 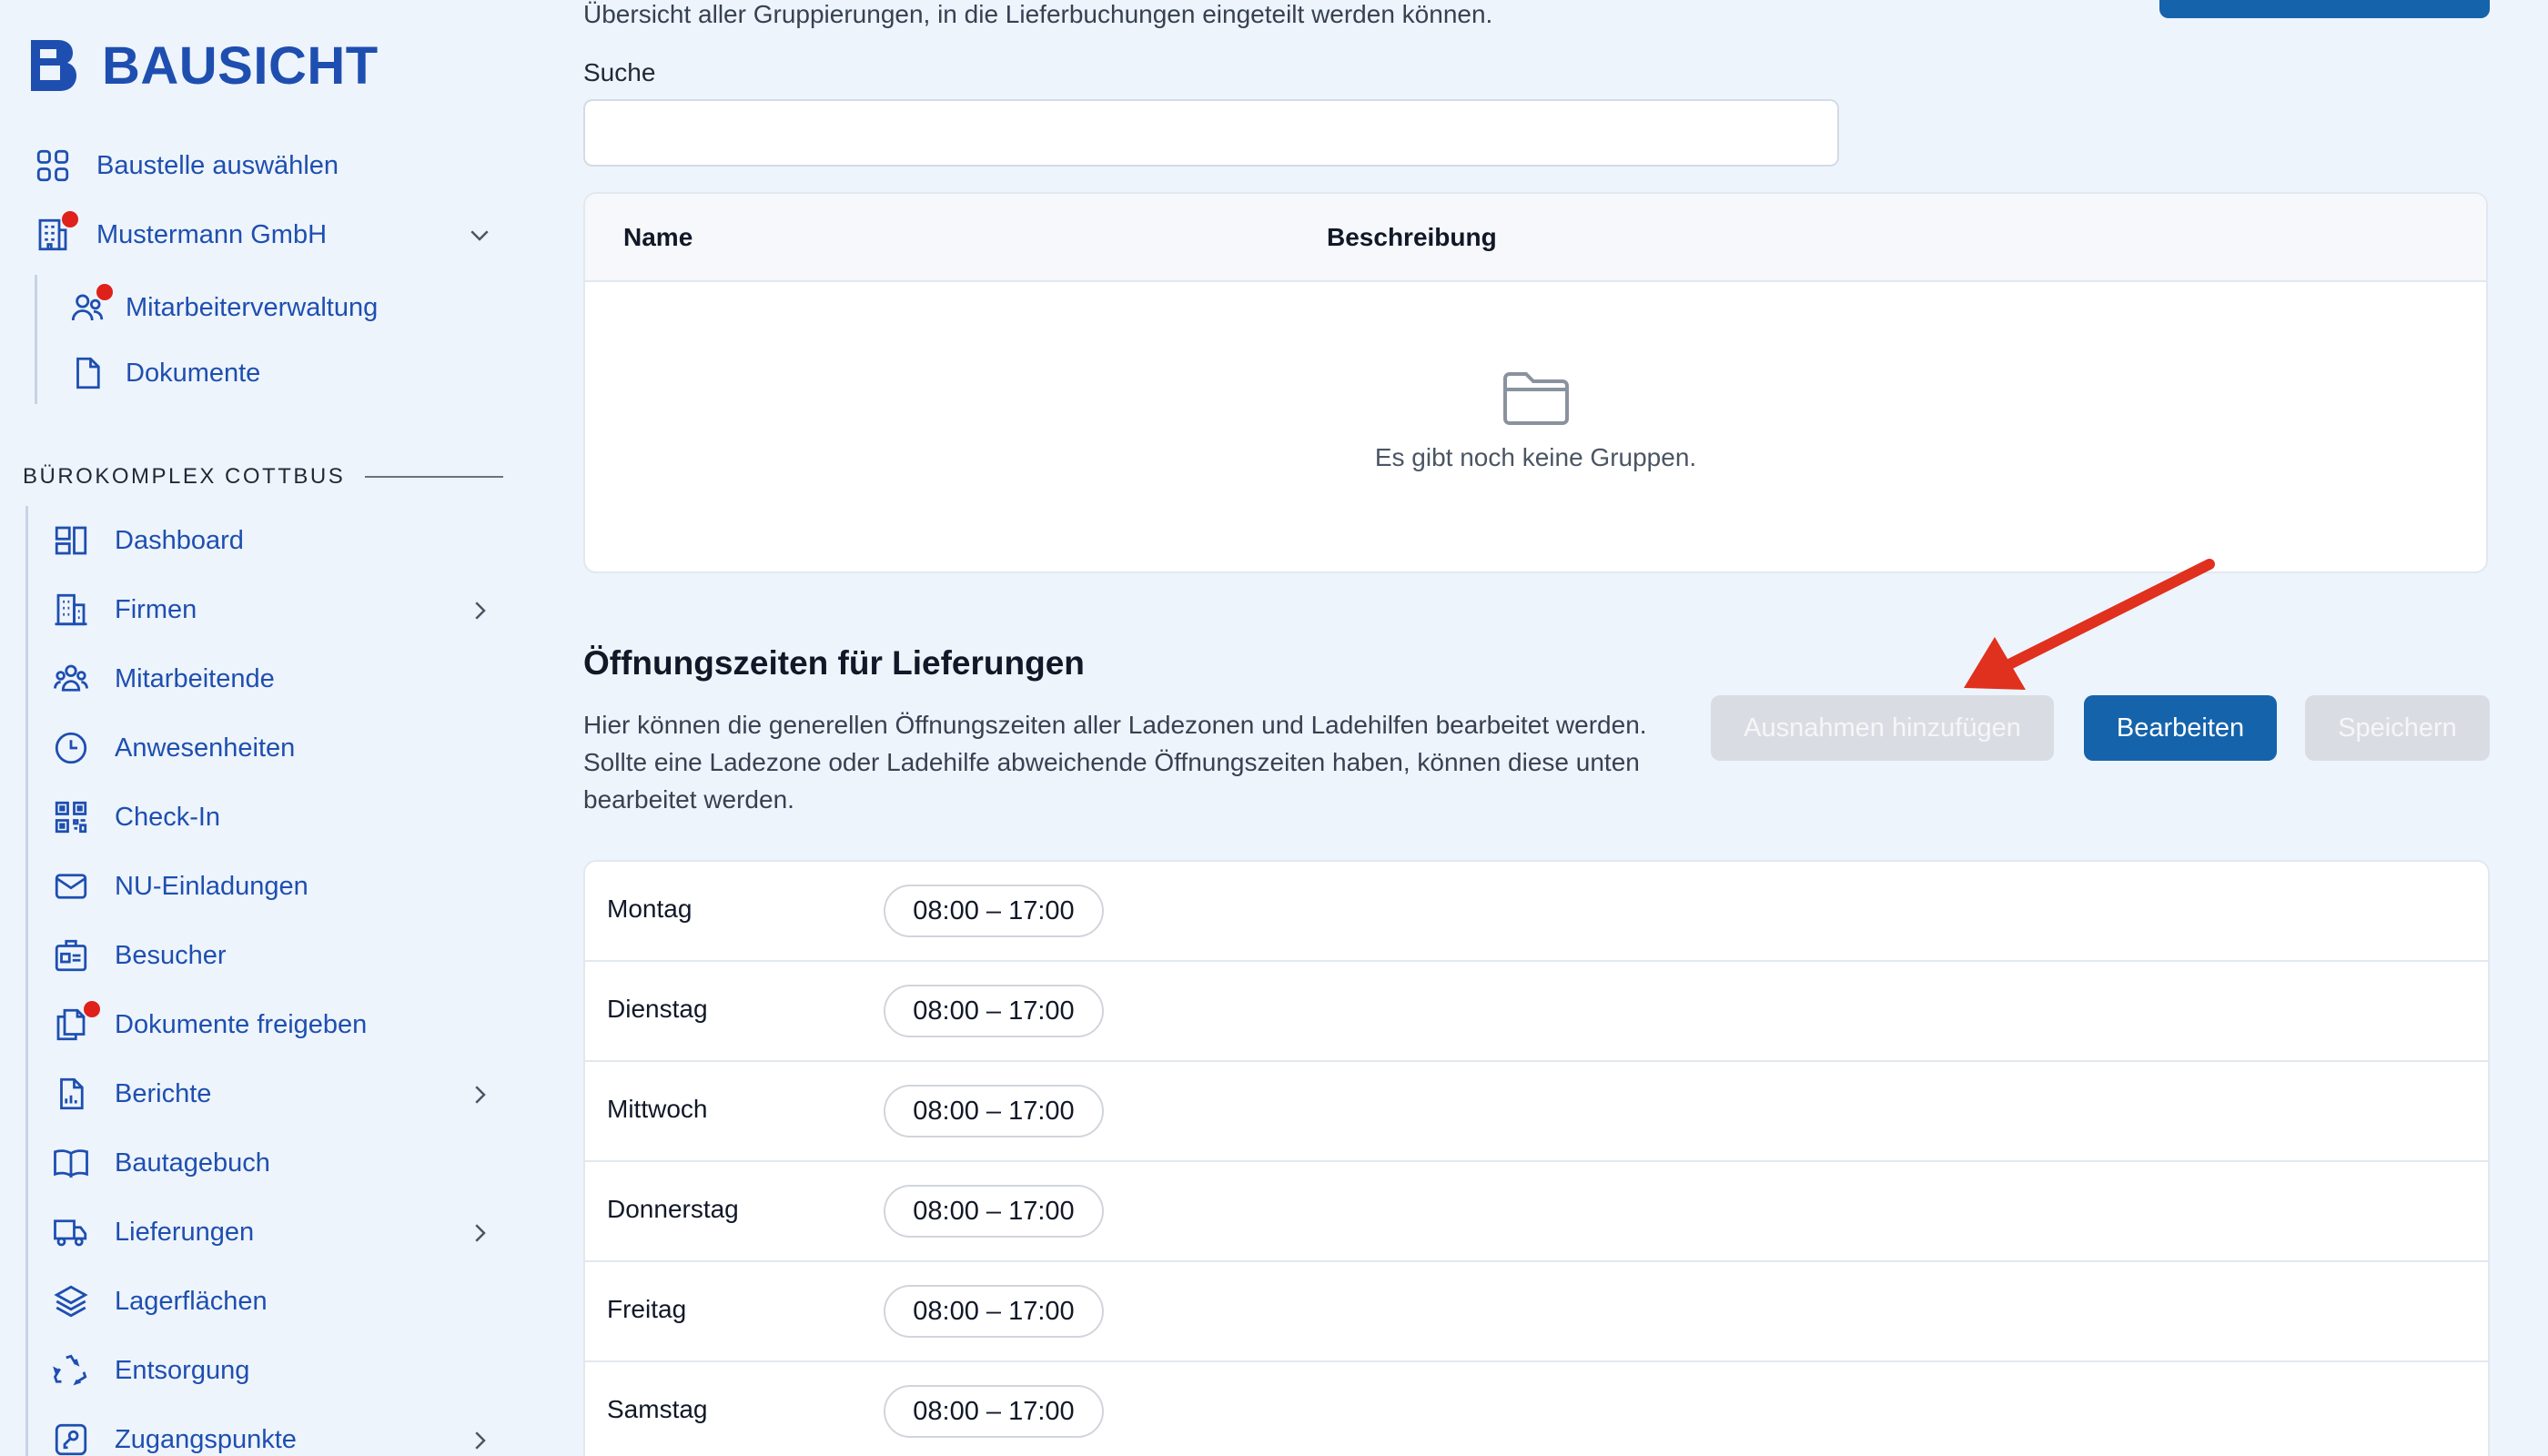 I want to click on table-header: Name Beschreibung, so click(x=1536, y=238).